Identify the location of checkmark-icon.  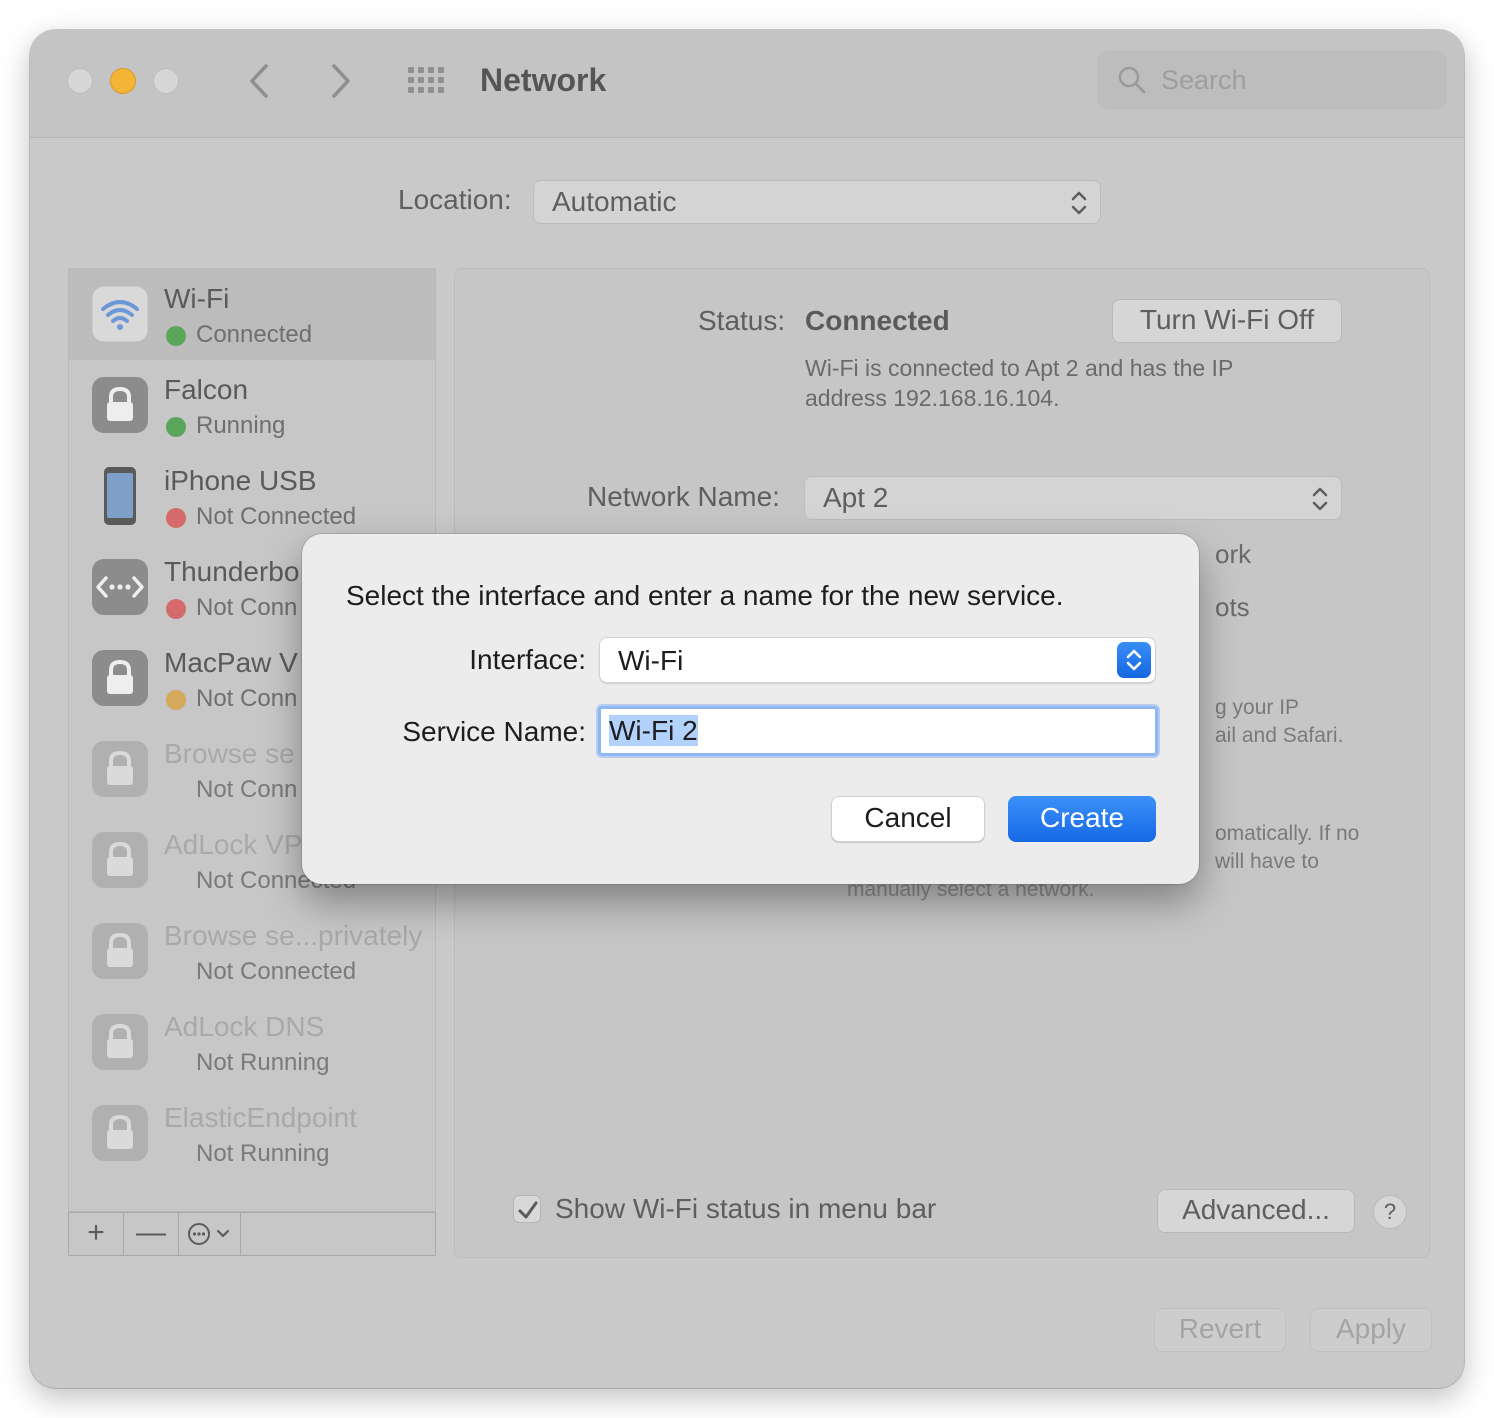
(528, 1210).